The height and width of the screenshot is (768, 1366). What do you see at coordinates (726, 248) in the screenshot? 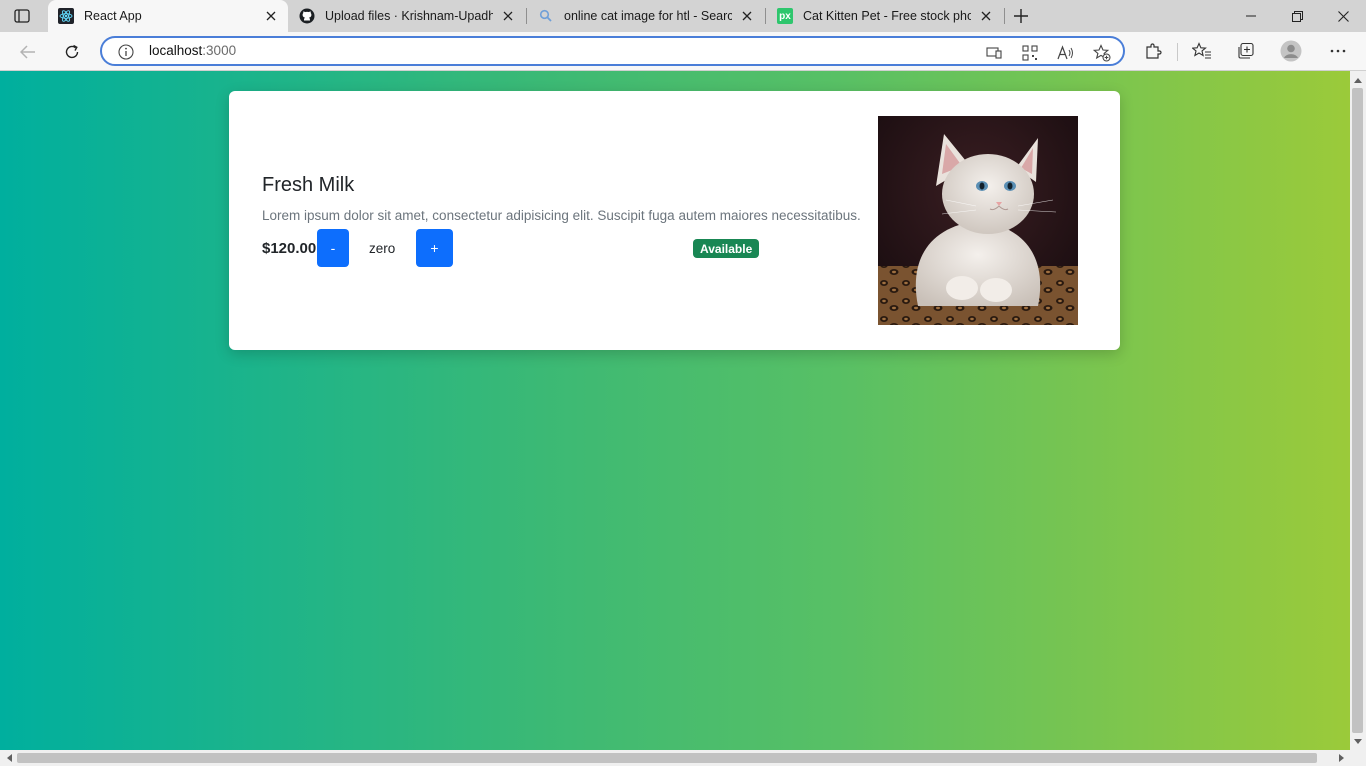
I see `status-badge: Available` at bounding box center [726, 248].